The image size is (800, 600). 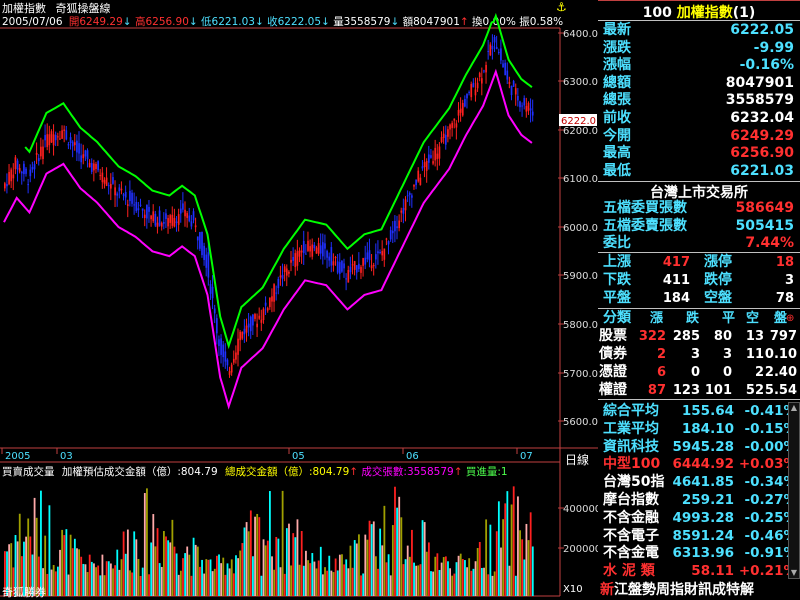 What do you see at coordinates (24, 592) in the screenshot?
I see `footer-brand: 奇狐勝券` at bounding box center [24, 592].